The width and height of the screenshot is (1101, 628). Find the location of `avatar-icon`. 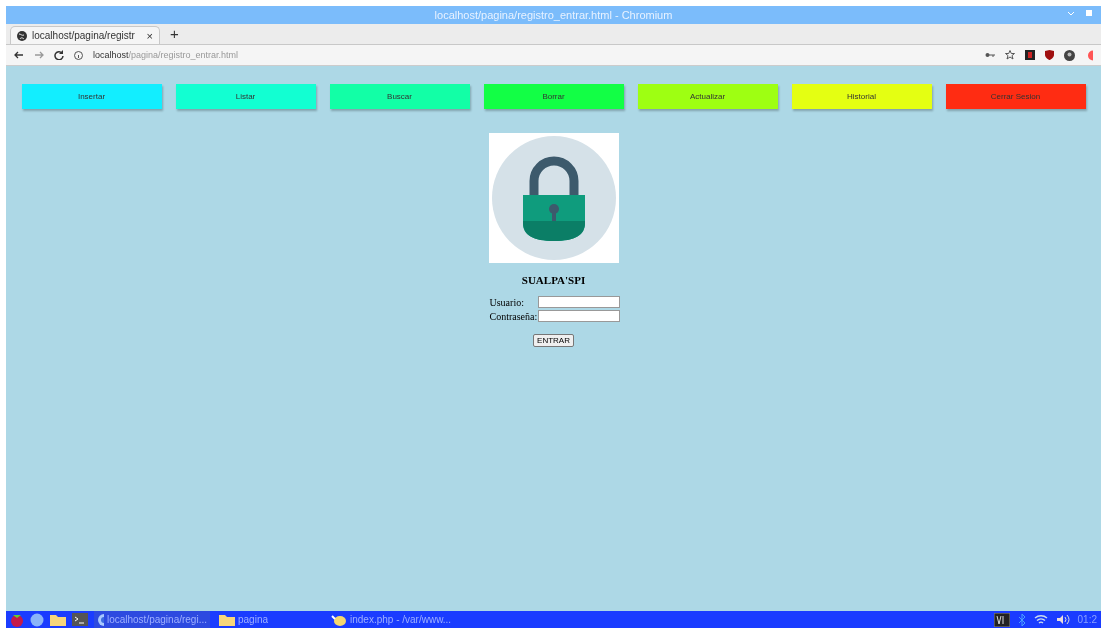

avatar-icon is located at coordinates (1069, 55).